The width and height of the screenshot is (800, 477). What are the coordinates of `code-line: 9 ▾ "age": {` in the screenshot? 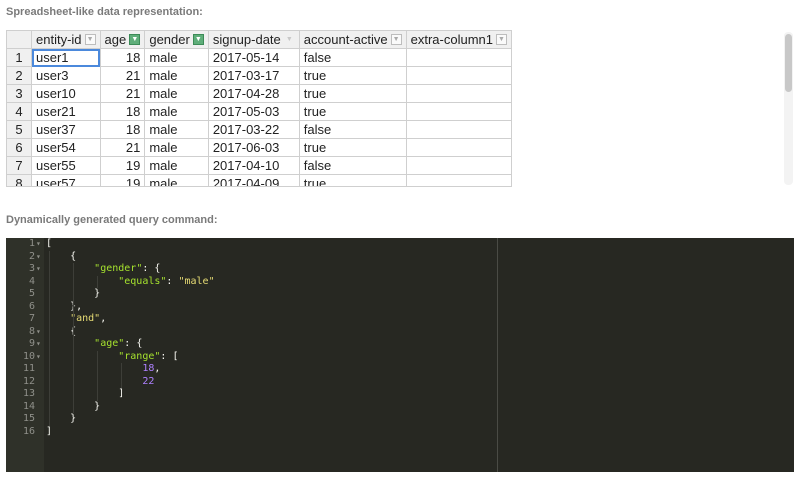 It's located at (400, 344).